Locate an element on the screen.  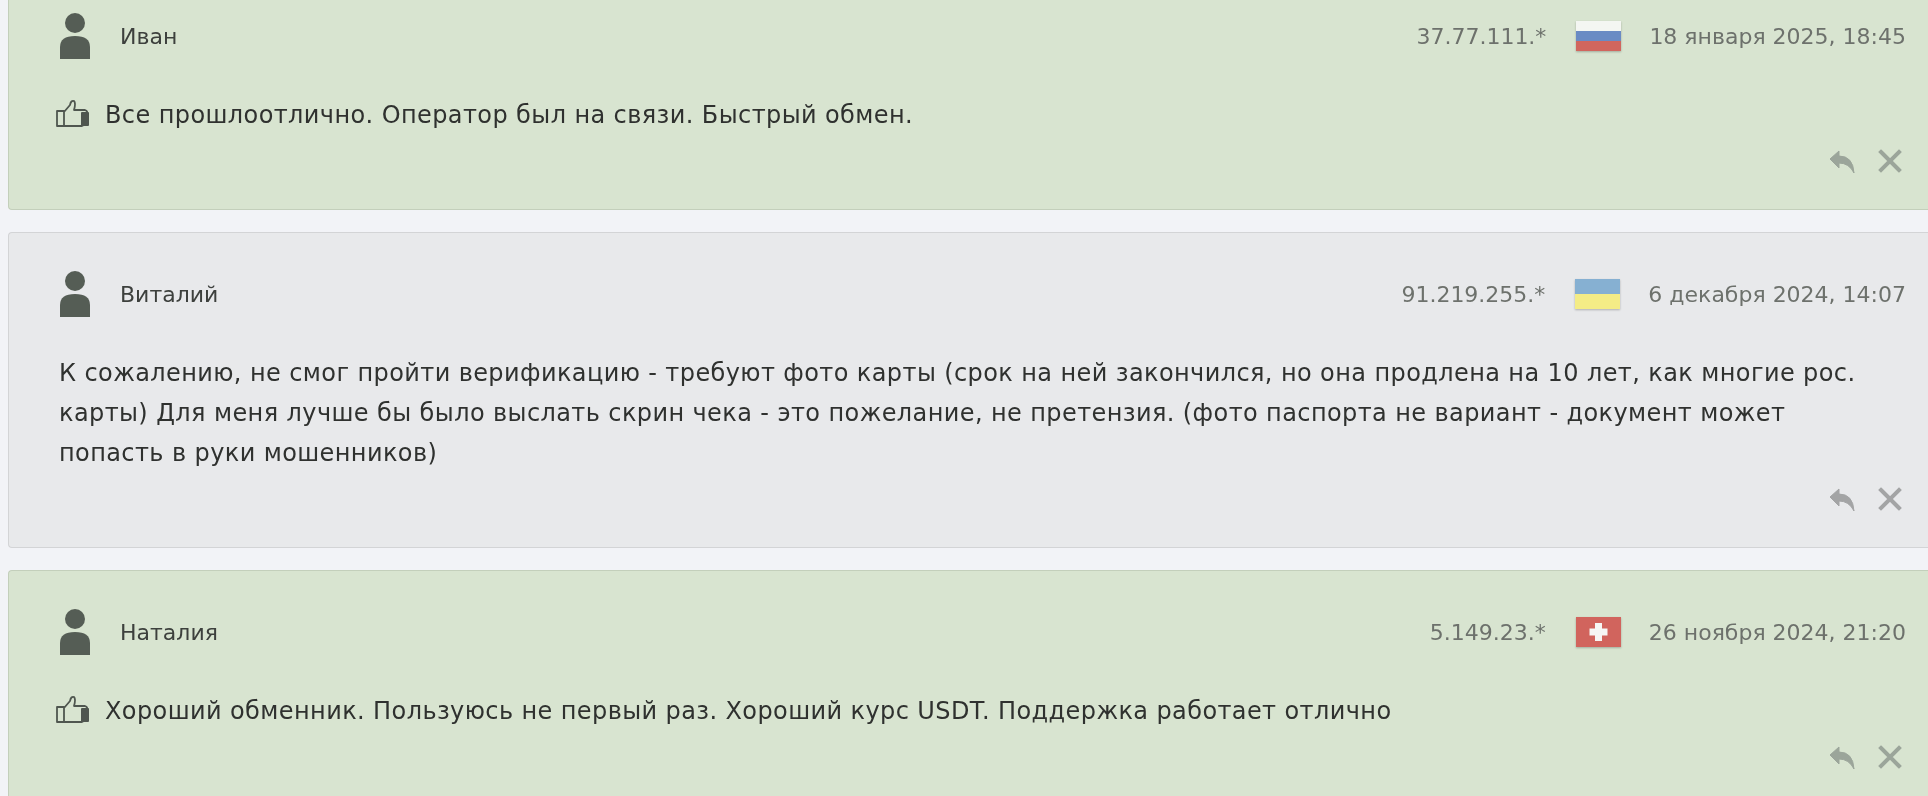
author-name: Виталий is located at coordinates (169, 294).